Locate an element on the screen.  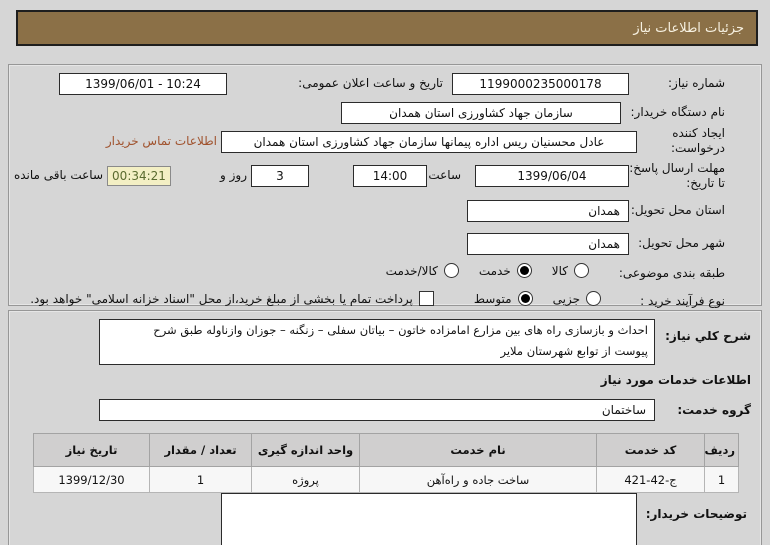
cell-need-date: 1399/12/30 is located at coordinates (91, 479).